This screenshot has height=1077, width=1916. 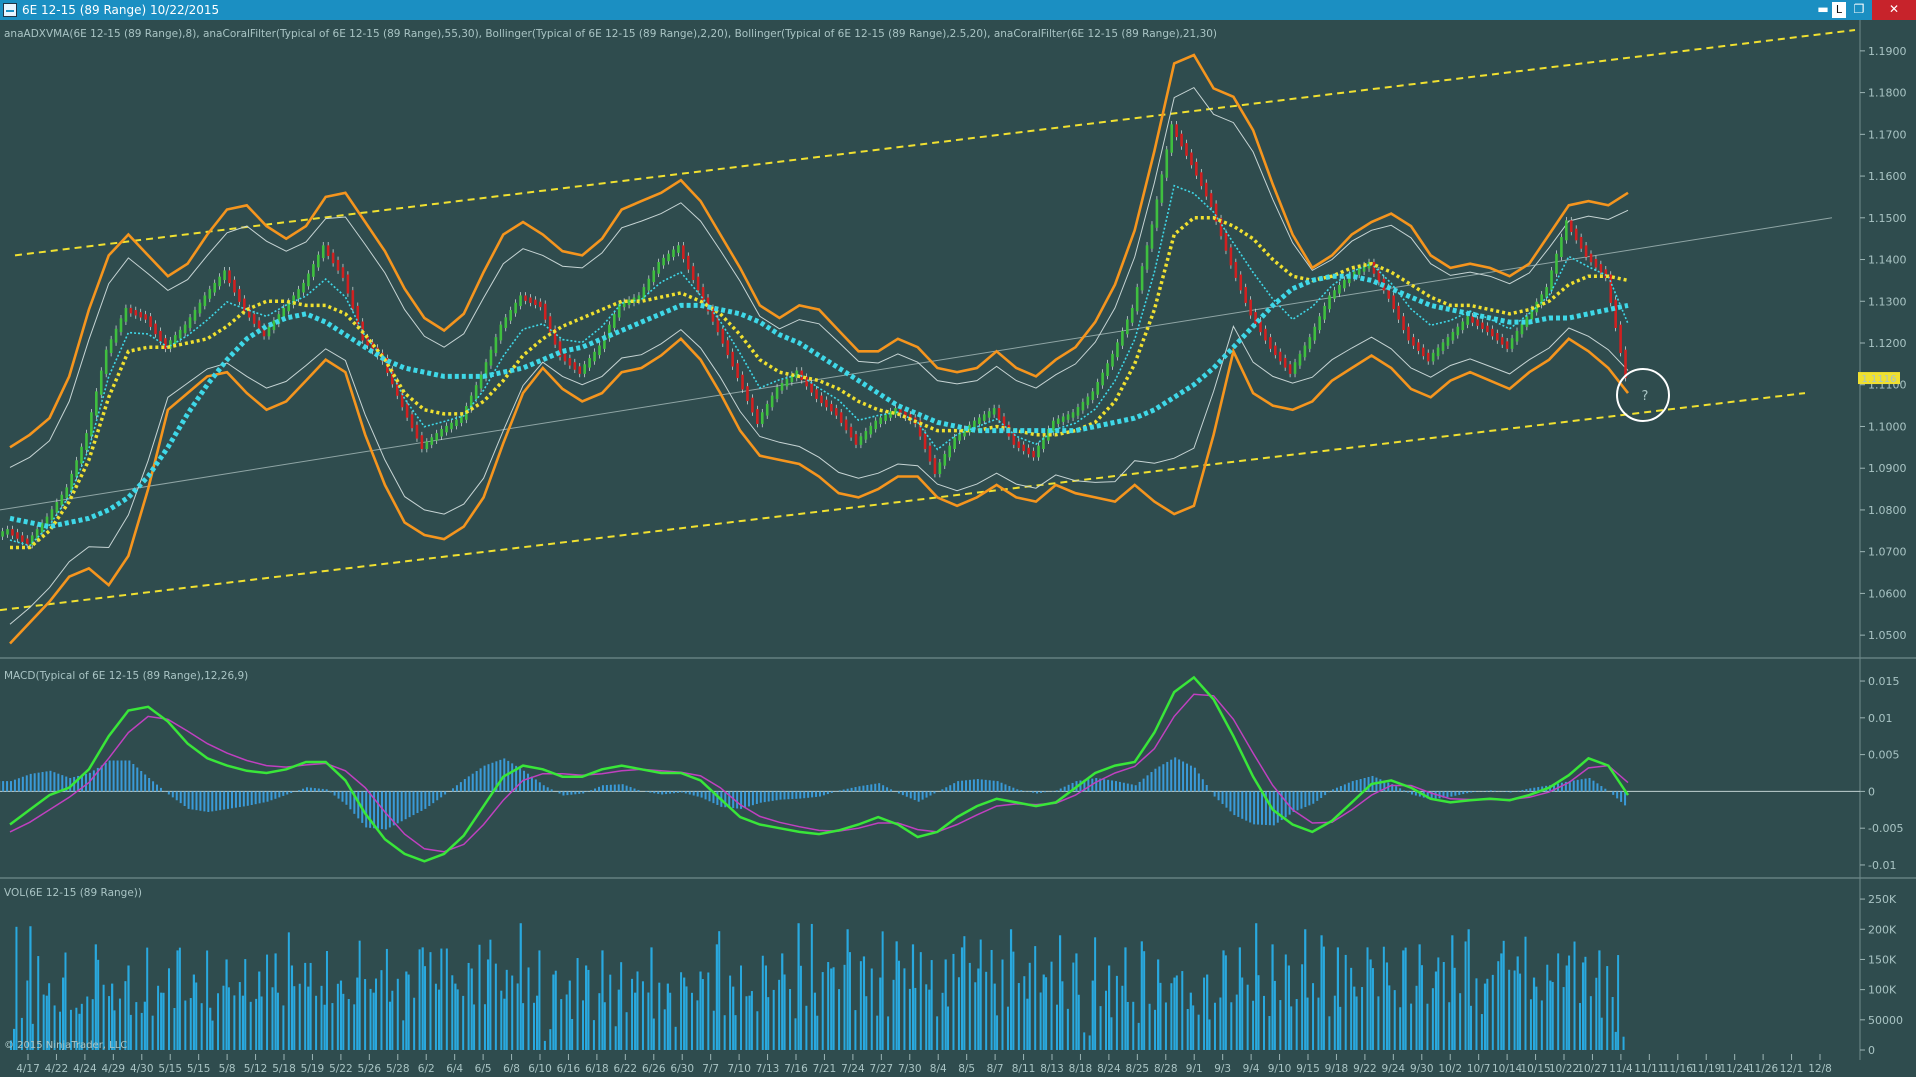 I want to click on macd-tick-label: -0.01, so click(x=1882, y=865).